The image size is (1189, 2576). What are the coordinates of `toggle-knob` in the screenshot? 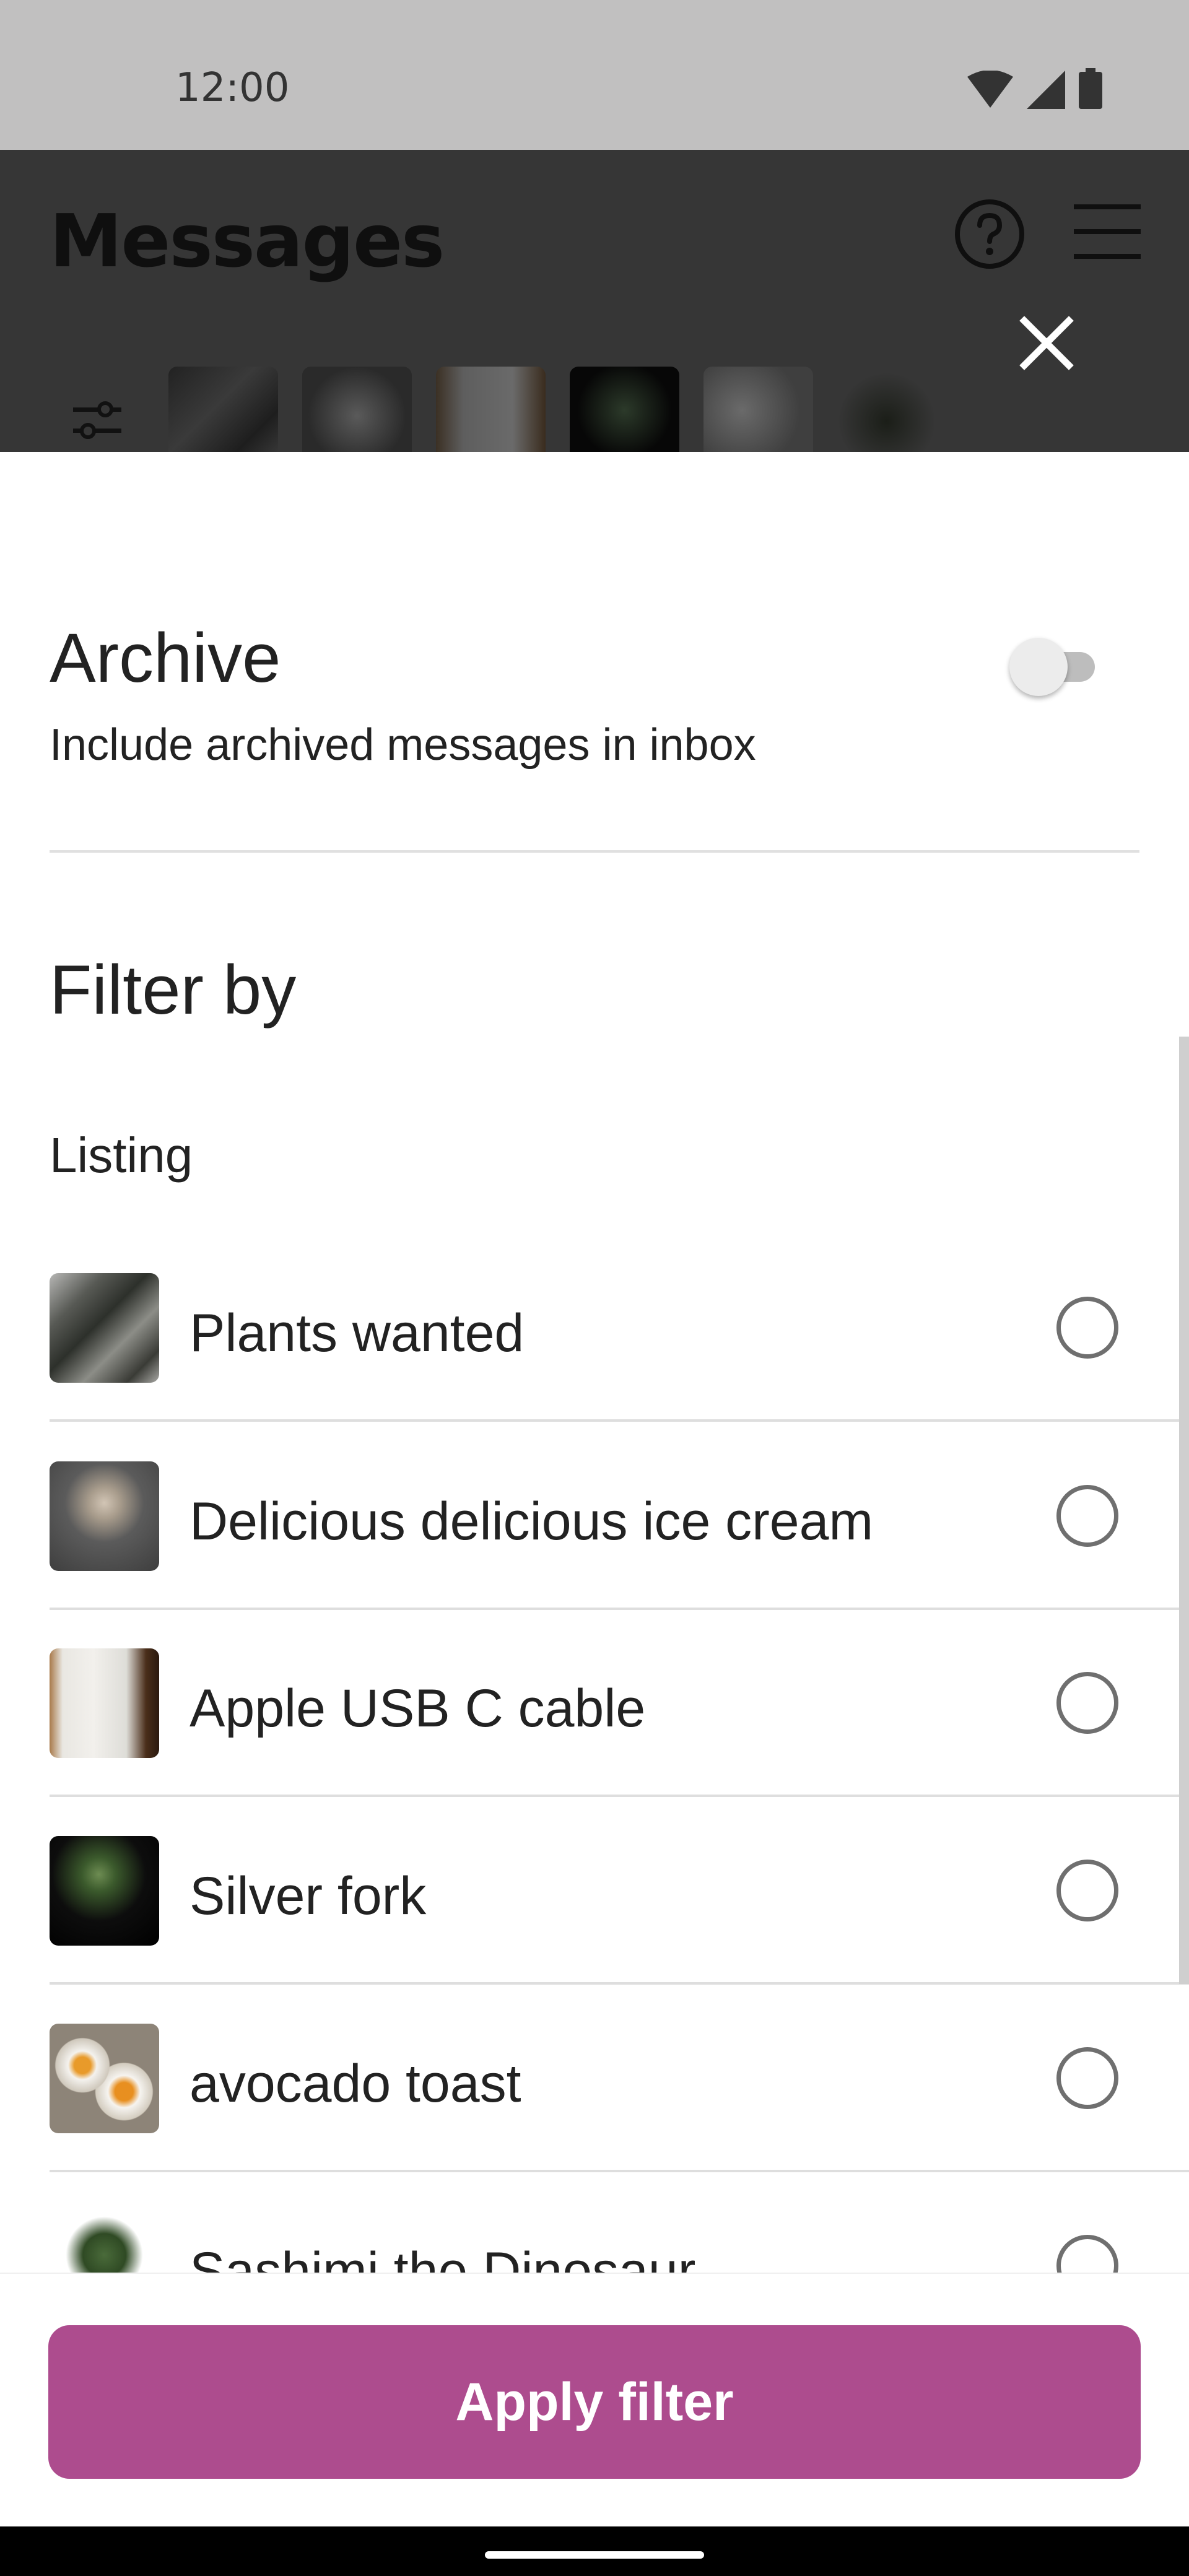 It's located at (1038, 667).